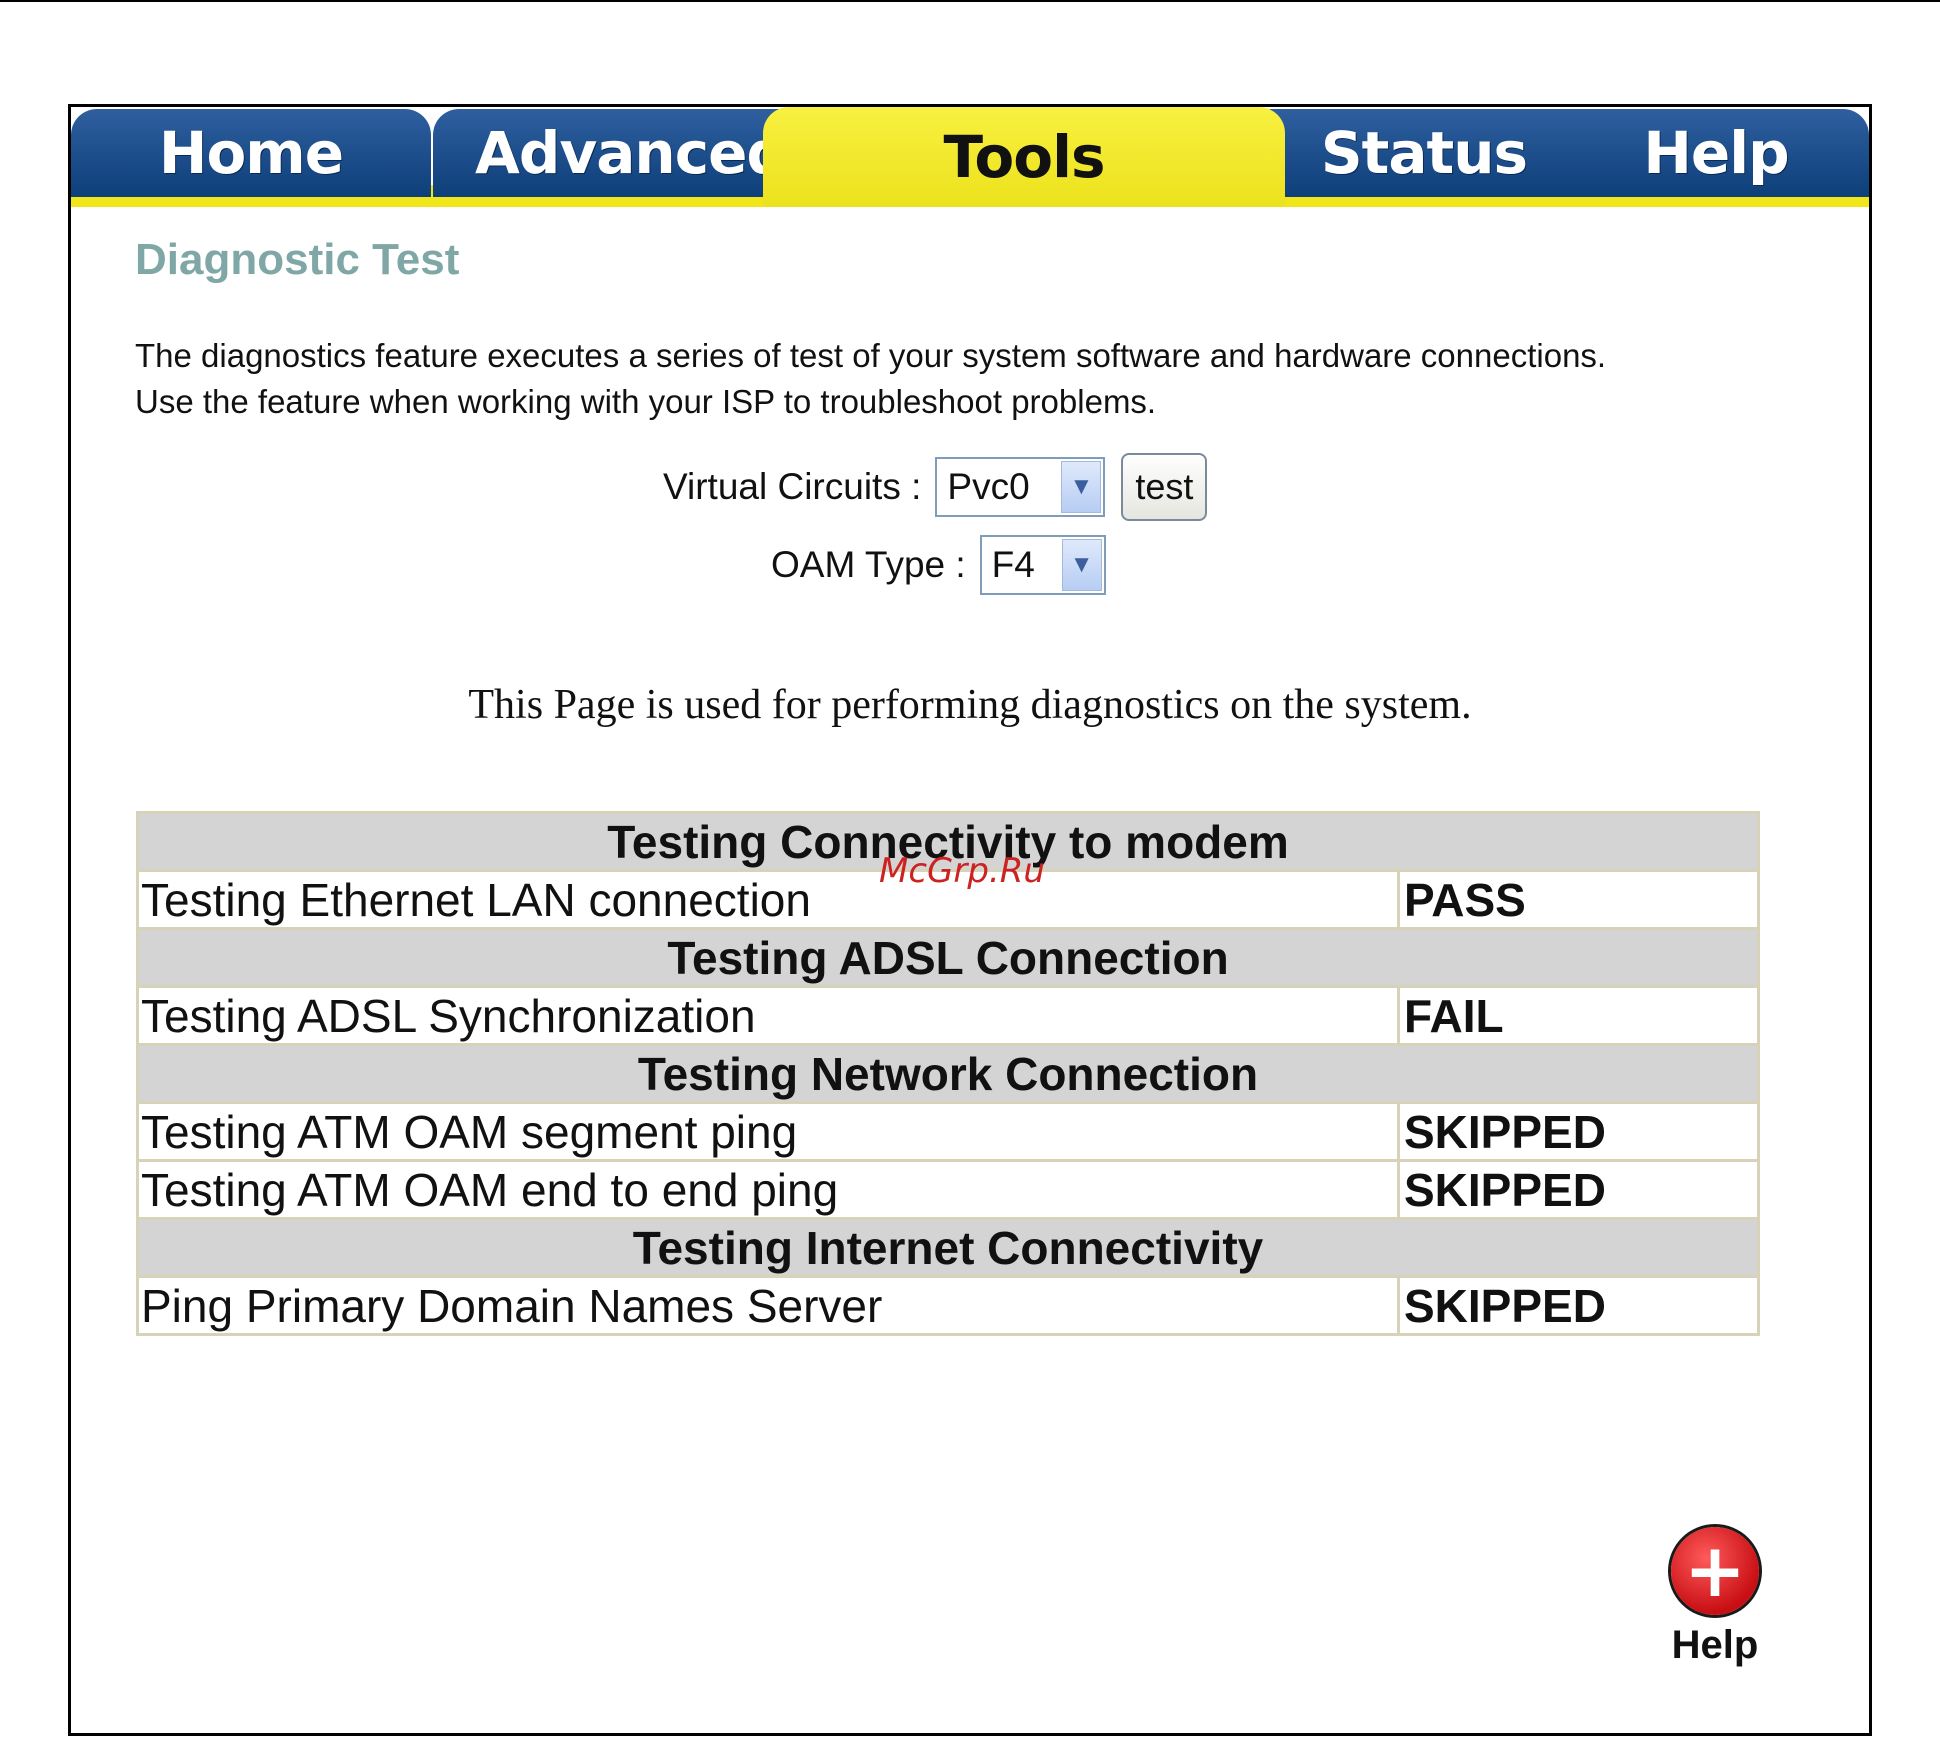 The image size is (1940, 1739). I want to click on table-row: Testing ADSL Synchronization FAIL, so click(948, 1015).